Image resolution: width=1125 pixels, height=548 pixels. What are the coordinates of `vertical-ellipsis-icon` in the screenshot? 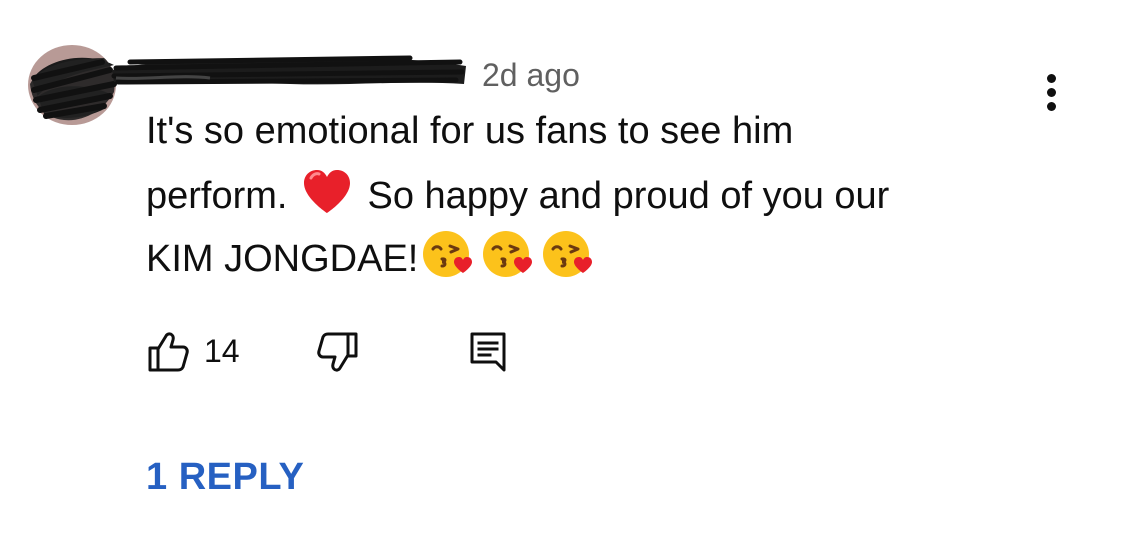 It's located at (1051, 78).